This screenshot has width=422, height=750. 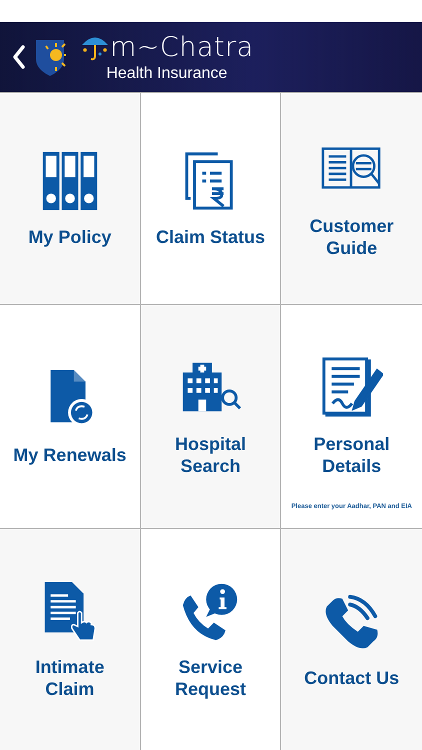 What do you see at coordinates (70, 417) in the screenshot?
I see `menu-tile: My Renewals` at bounding box center [70, 417].